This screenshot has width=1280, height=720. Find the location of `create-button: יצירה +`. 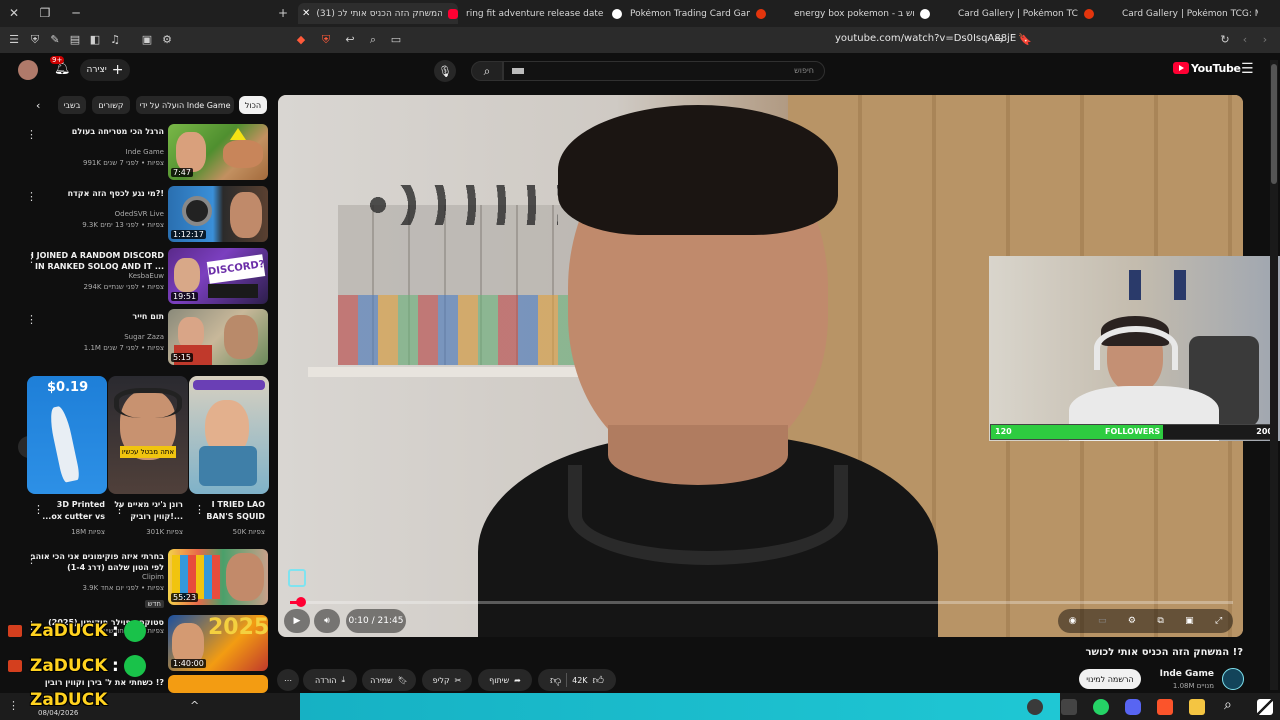

create-button: יצירה + is located at coordinates (105, 70).